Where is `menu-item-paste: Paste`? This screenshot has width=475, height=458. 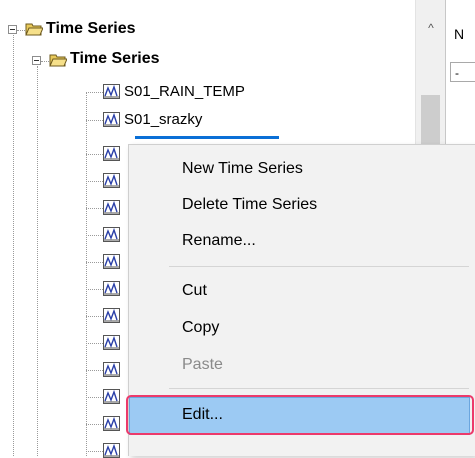
menu-item-paste: Paste is located at coordinates (202, 364).